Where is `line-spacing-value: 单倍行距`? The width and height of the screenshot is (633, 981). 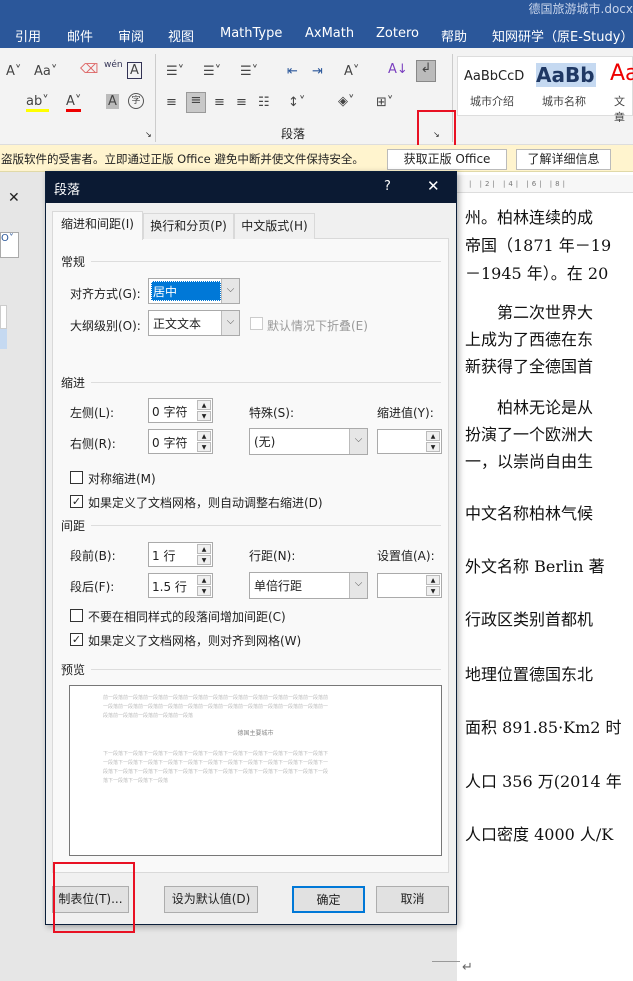
line-spacing-value: 单倍行距 is located at coordinates (278, 586).